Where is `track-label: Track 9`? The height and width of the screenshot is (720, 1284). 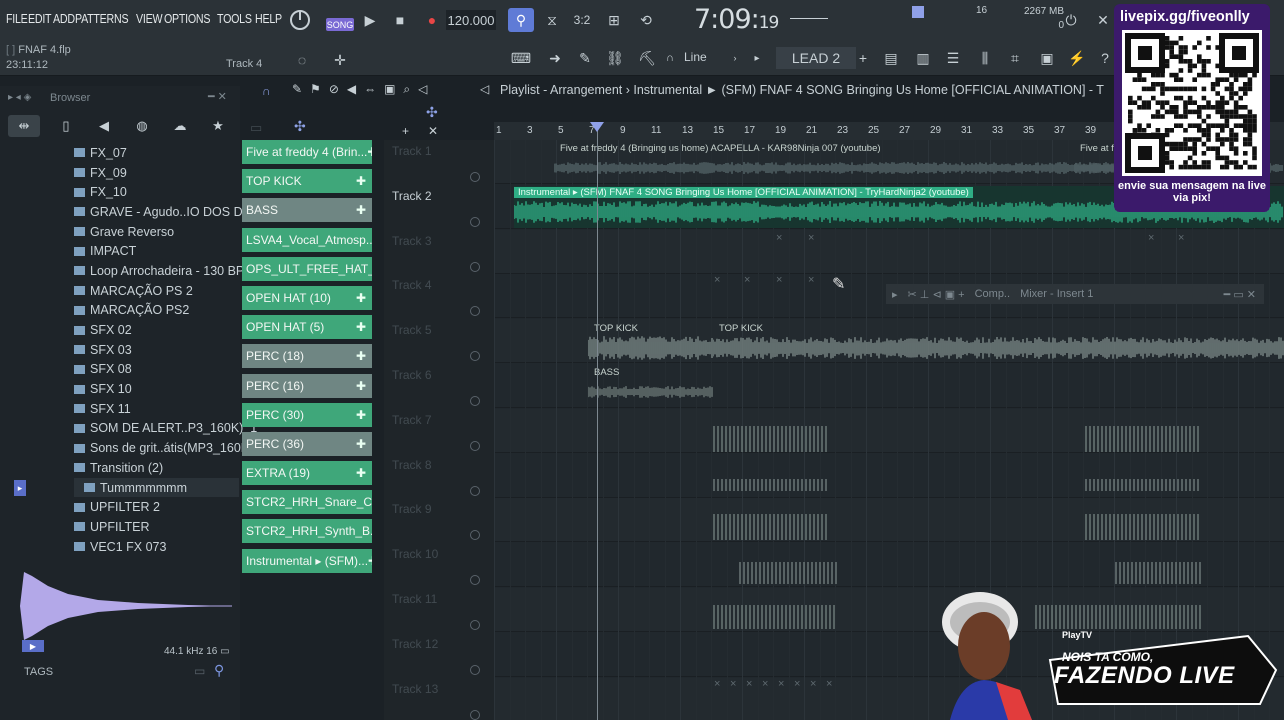 track-label: Track 9 is located at coordinates (412, 509).